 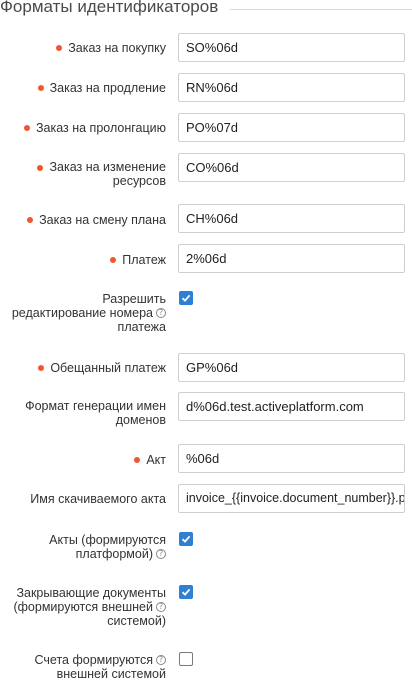 I want to click on resource-change-order-input: CO%06d, so click(x=291, y=167).